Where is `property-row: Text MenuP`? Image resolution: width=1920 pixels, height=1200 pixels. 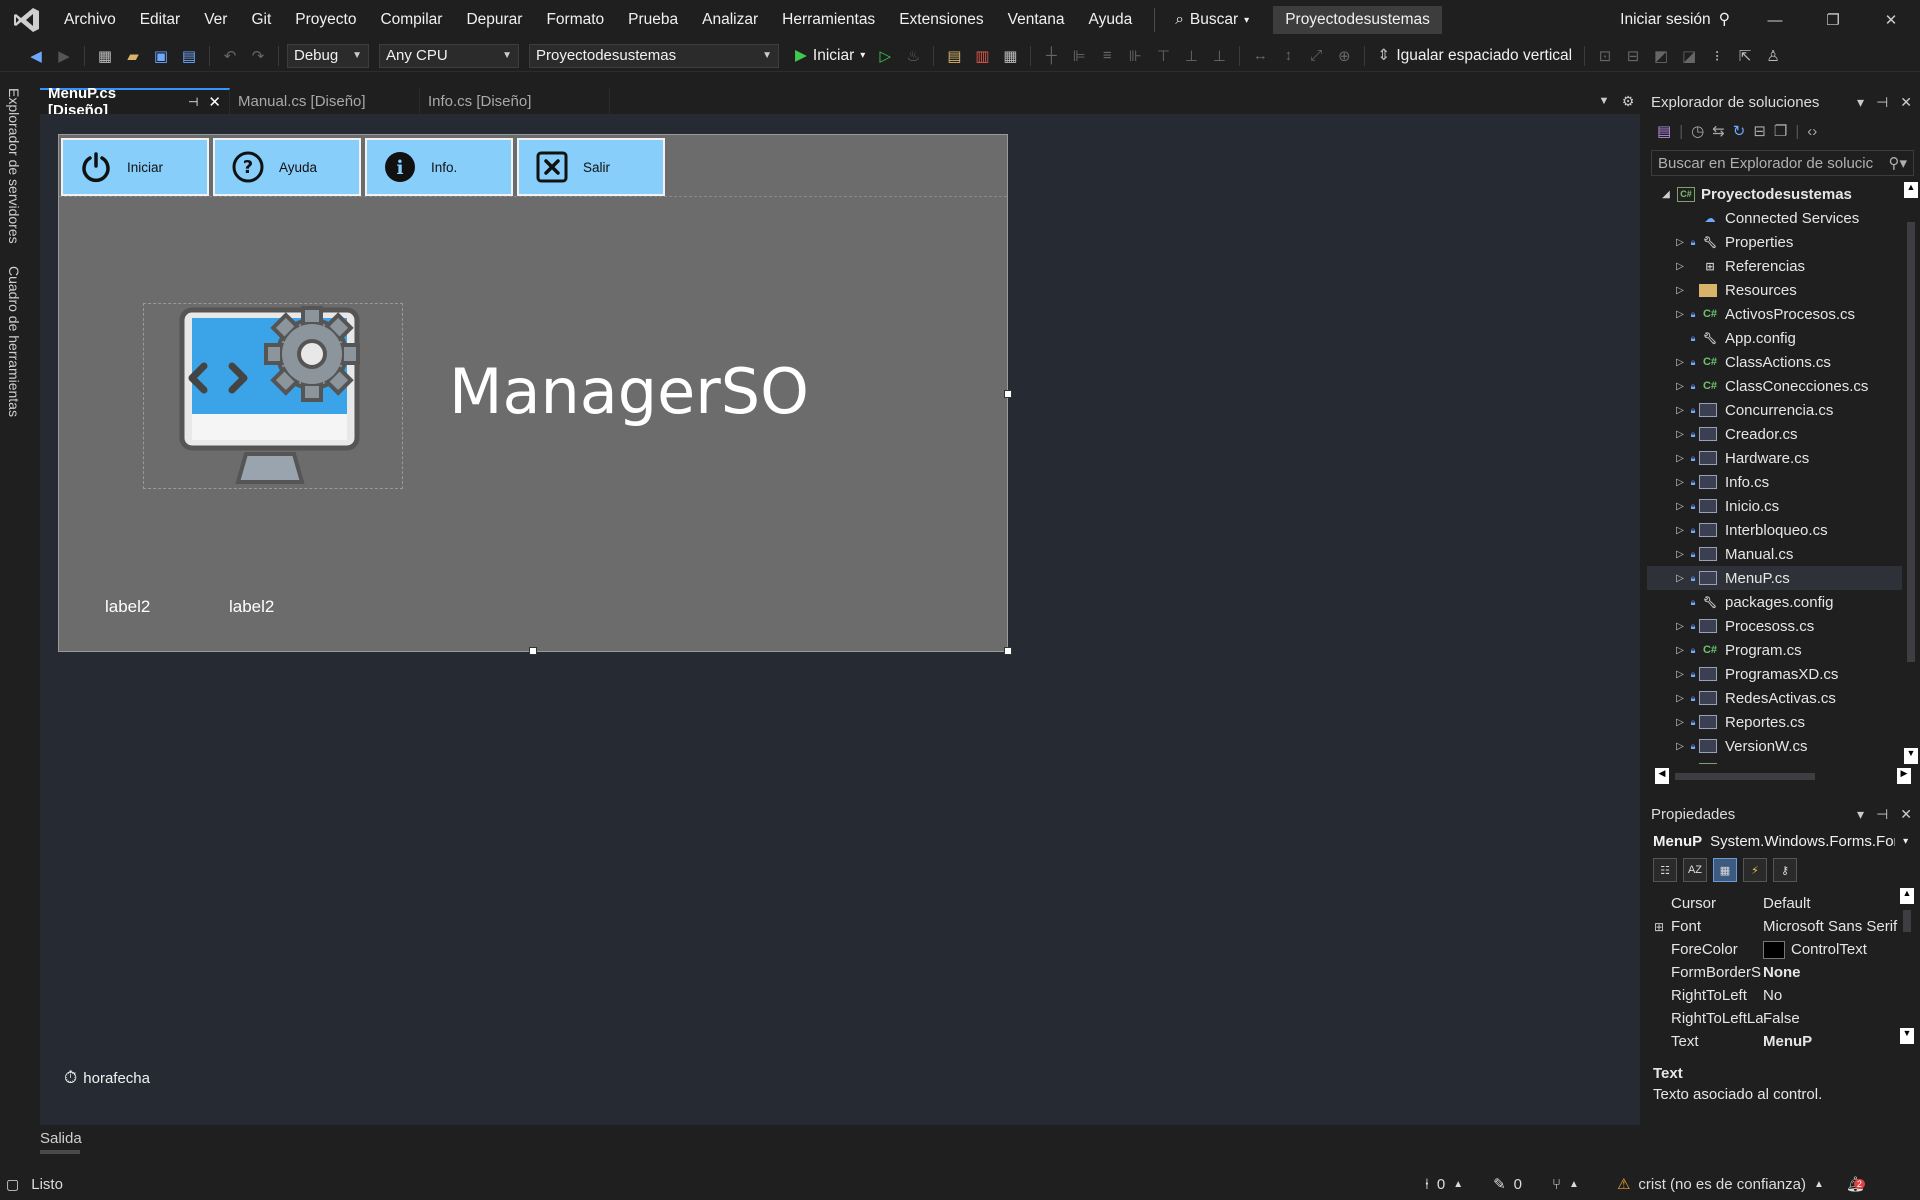 property-row: Text MenuP is located at coordinates (1783, 1041).